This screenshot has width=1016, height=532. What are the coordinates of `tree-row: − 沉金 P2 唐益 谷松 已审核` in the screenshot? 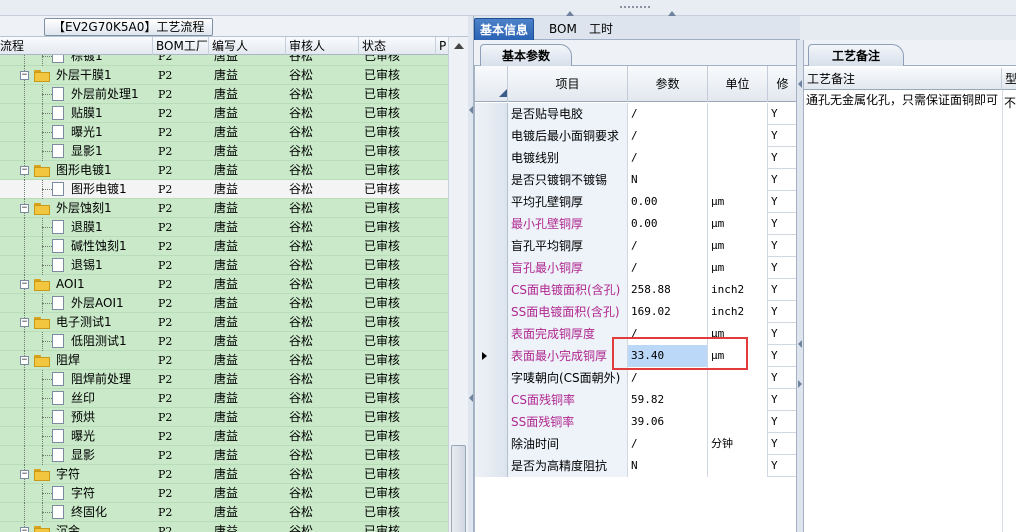 It's located at (224, 527).